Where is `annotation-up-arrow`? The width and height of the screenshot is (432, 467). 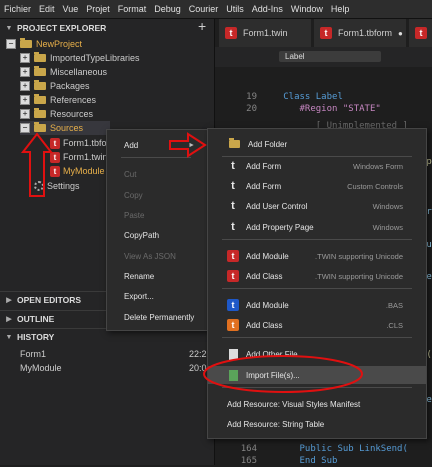 annotation-up-arrow is located at coordinates (37, 164).